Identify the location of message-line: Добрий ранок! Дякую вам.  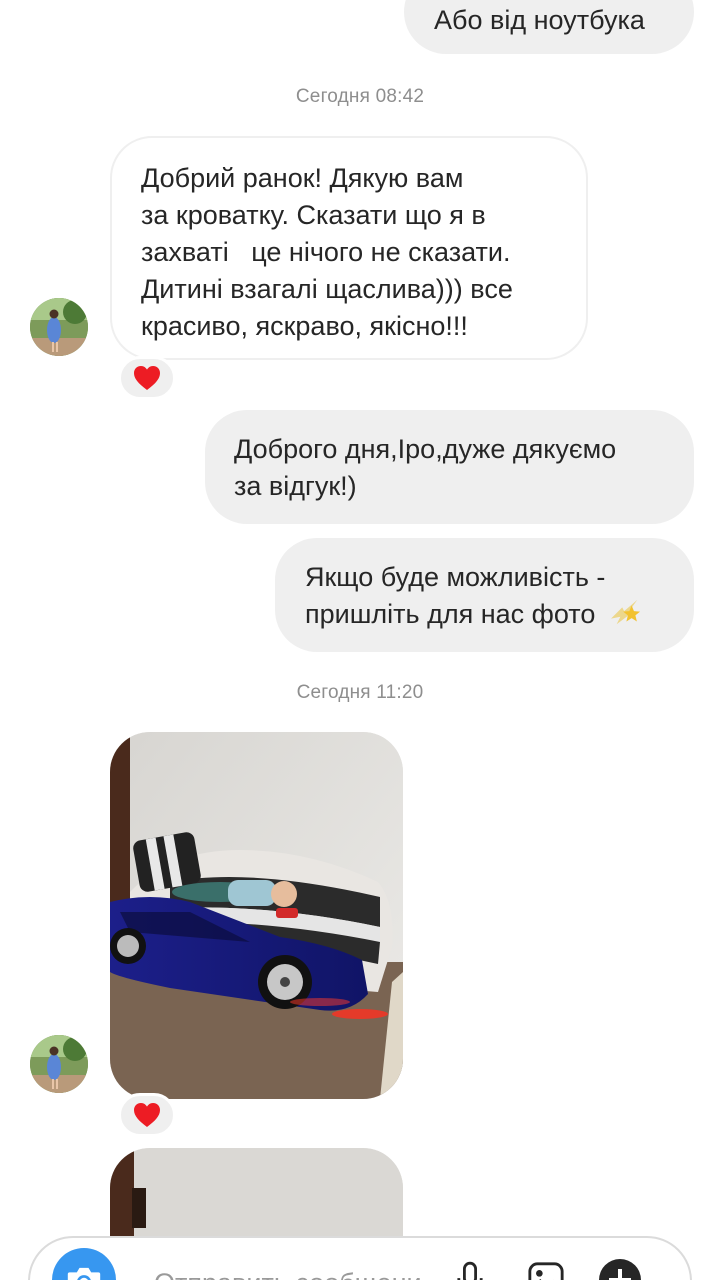
(302, 178).